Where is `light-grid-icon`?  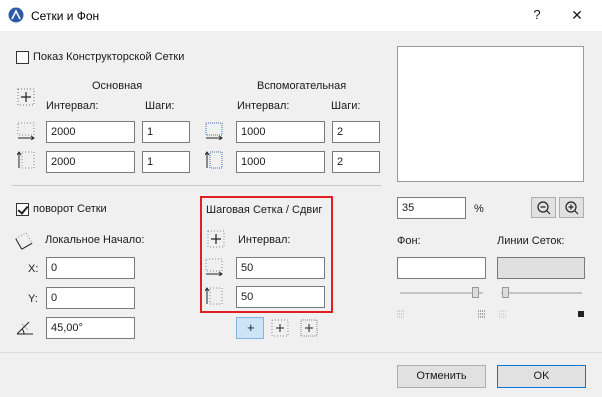
light-grid-icon is located at coordinates (401, 314).